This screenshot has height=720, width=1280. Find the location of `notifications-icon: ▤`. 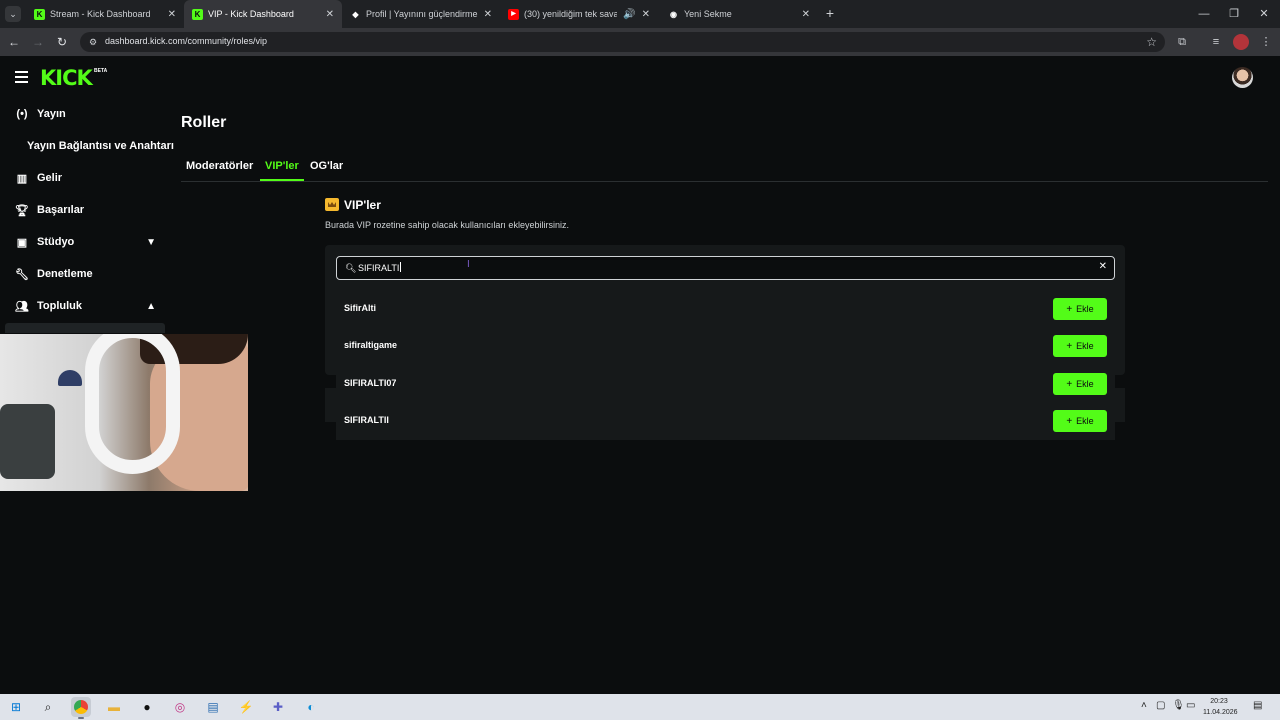

notifications-icon: ▤ is located at coordinates (1257, 705).